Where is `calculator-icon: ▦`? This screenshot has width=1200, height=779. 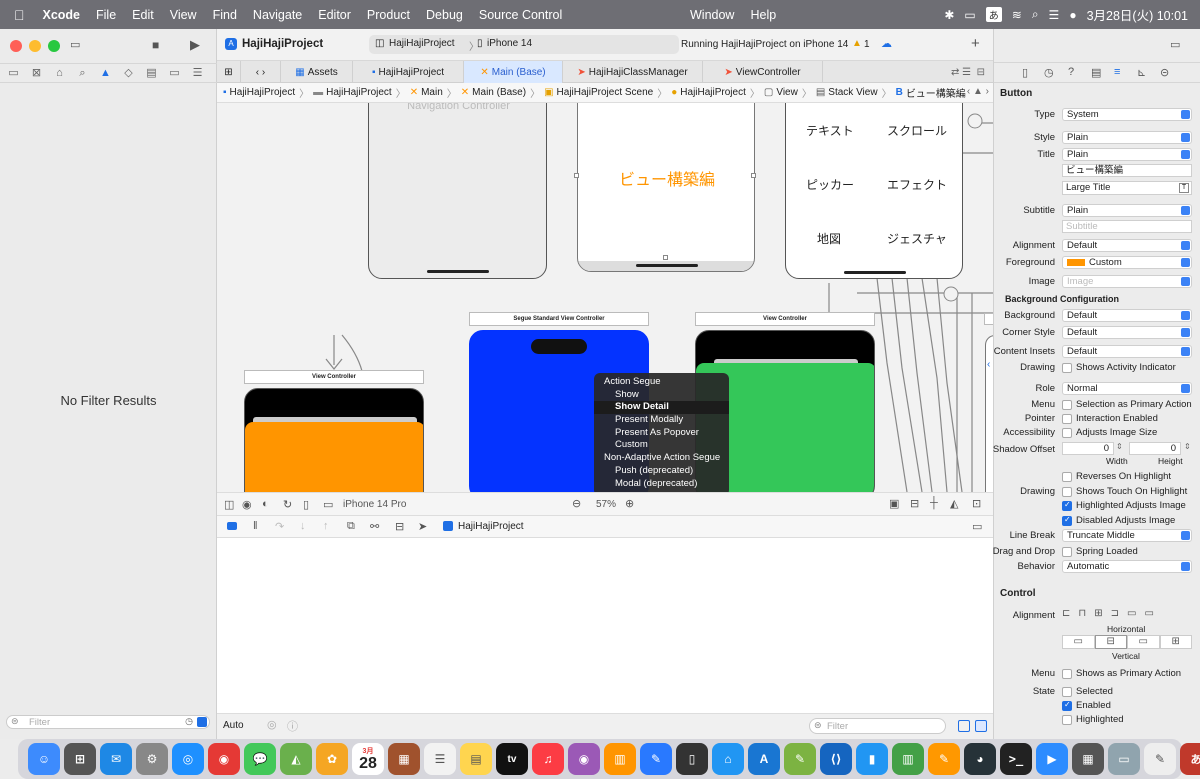
calculator-icon: ▦ is located at coordinates (1088, 759).